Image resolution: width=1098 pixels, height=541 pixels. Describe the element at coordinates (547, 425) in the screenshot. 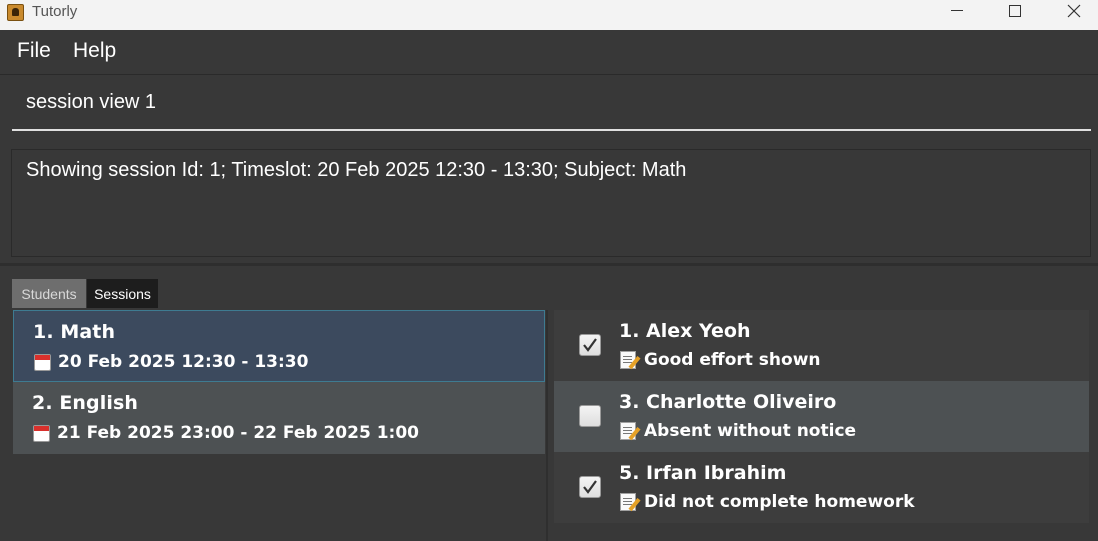

I see `panel-splitter` at that location.